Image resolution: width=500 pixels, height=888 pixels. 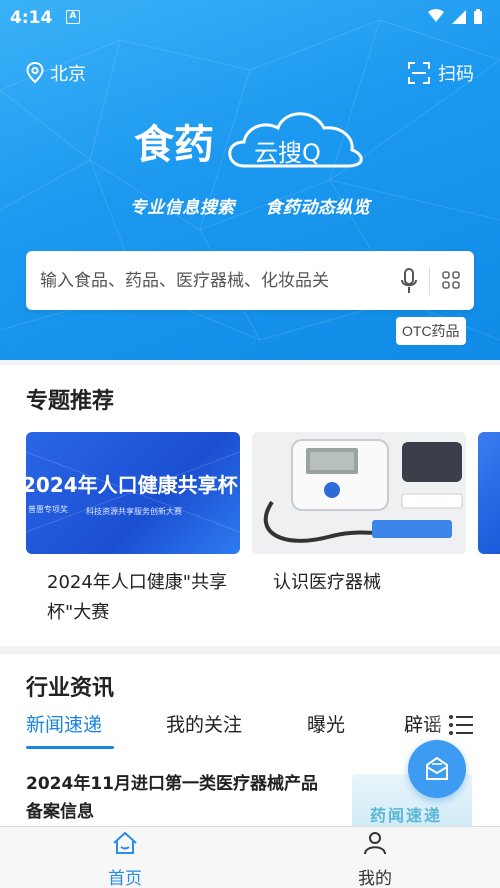 What do you see at coordinates (176, 798) in the screenshot?
I see `news-article-title: 2024年11月进口第一类医疗器械产品备案信息` at bounding box center [176, 798].